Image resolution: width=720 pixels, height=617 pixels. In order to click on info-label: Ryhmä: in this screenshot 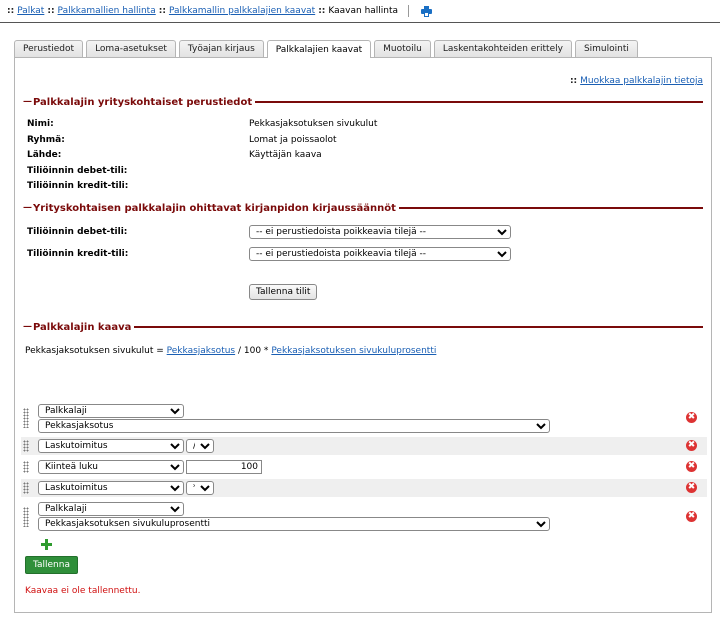, I will do `click(46, 140)`.